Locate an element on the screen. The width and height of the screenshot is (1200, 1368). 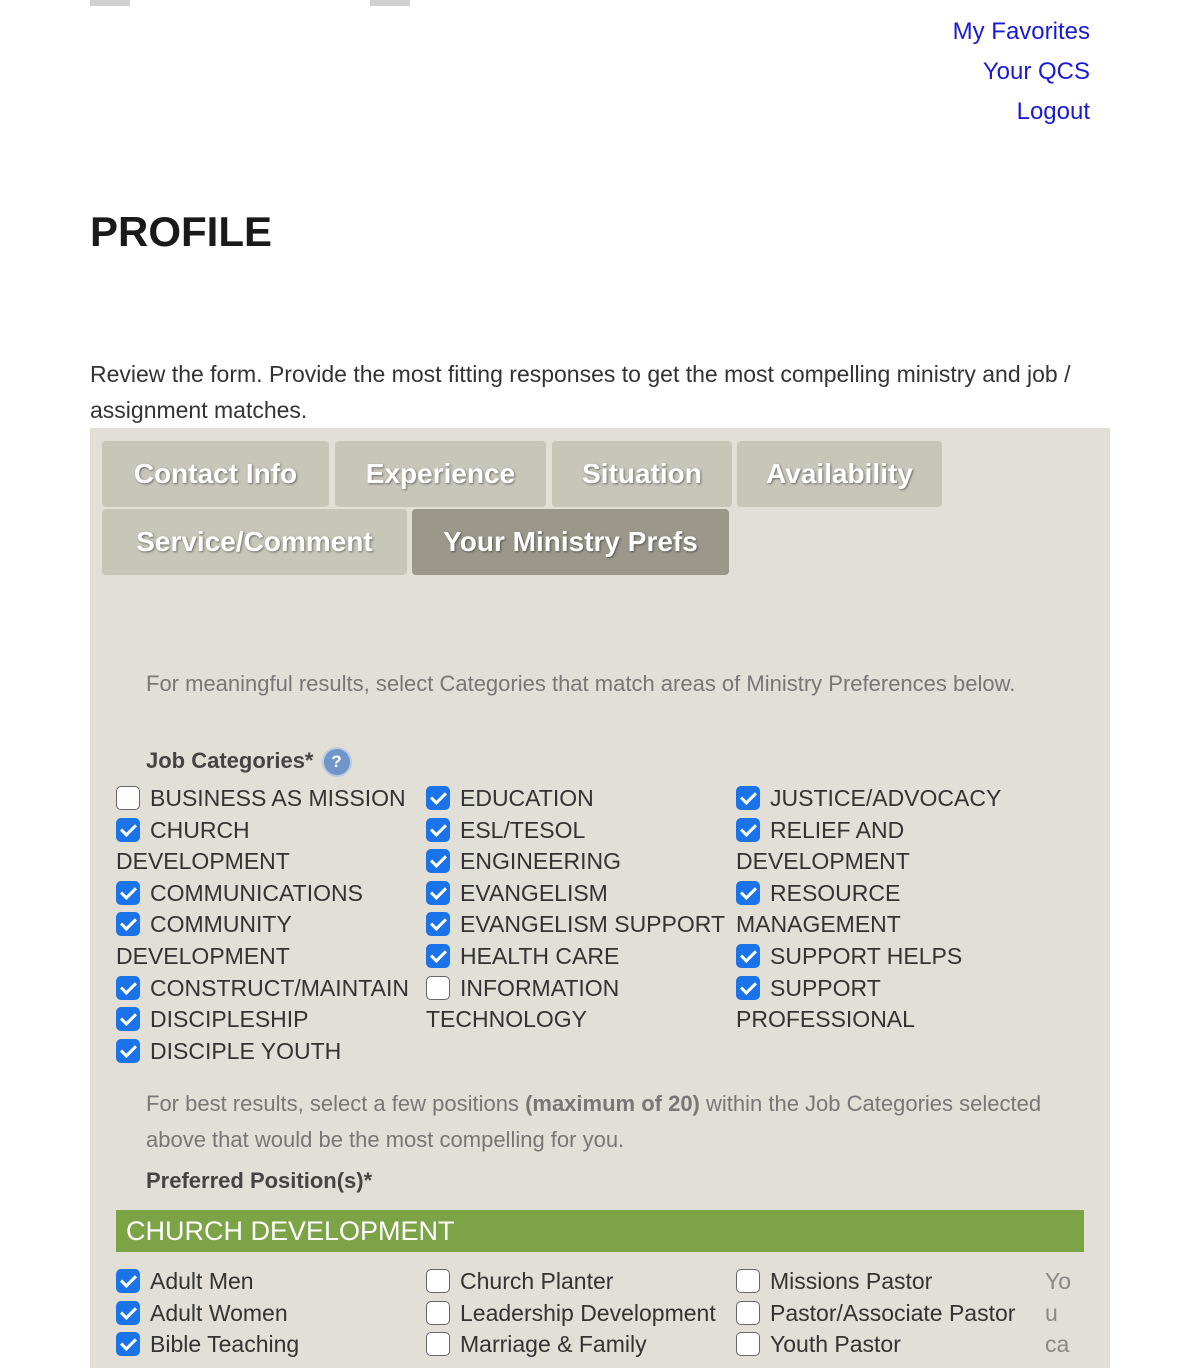
truncated-side-note: Yo u ca is located at coordinates (1058, 1313).